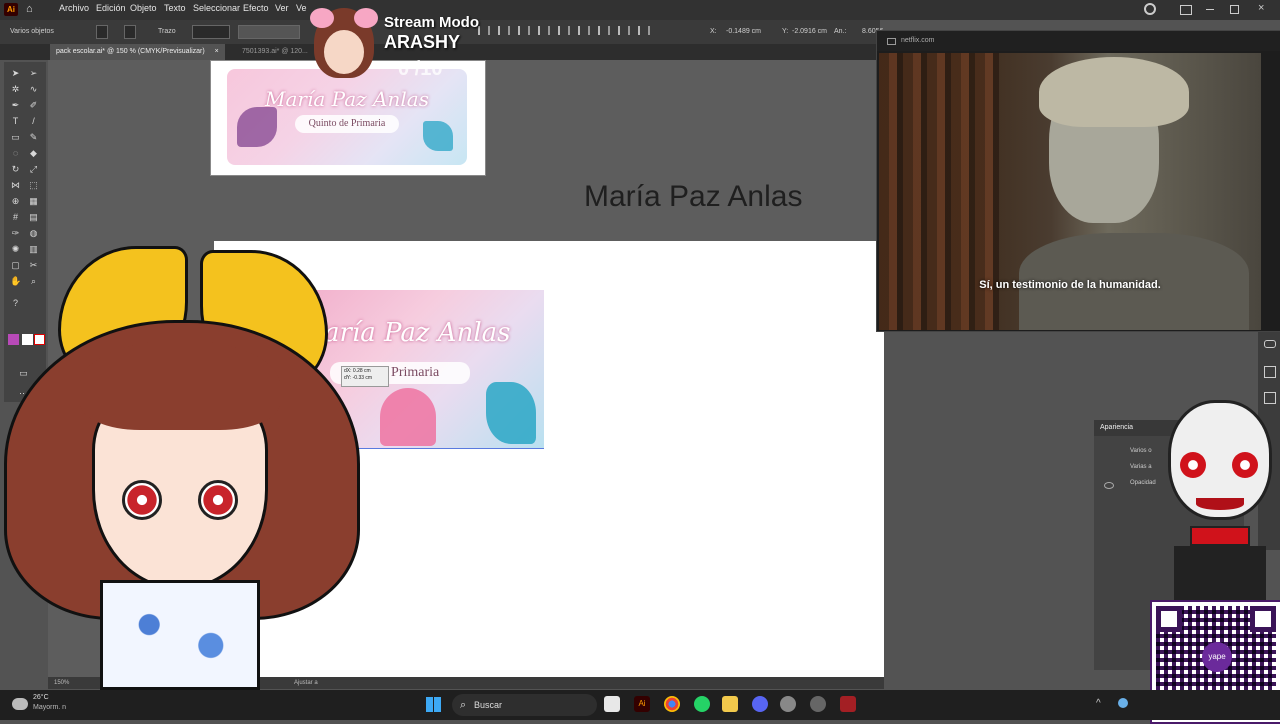  What do you see at coordinates (713, 31) in the screenshot?
I see `x-label: X:` at bounding box center [713, 31].